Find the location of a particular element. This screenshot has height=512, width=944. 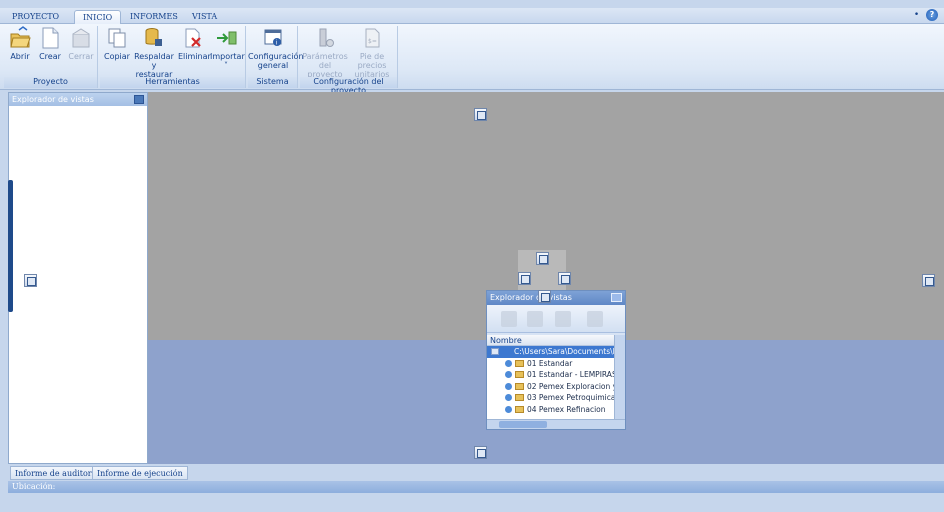

group-label-herramientas: Herramientas is located at coordinates (172, 82).